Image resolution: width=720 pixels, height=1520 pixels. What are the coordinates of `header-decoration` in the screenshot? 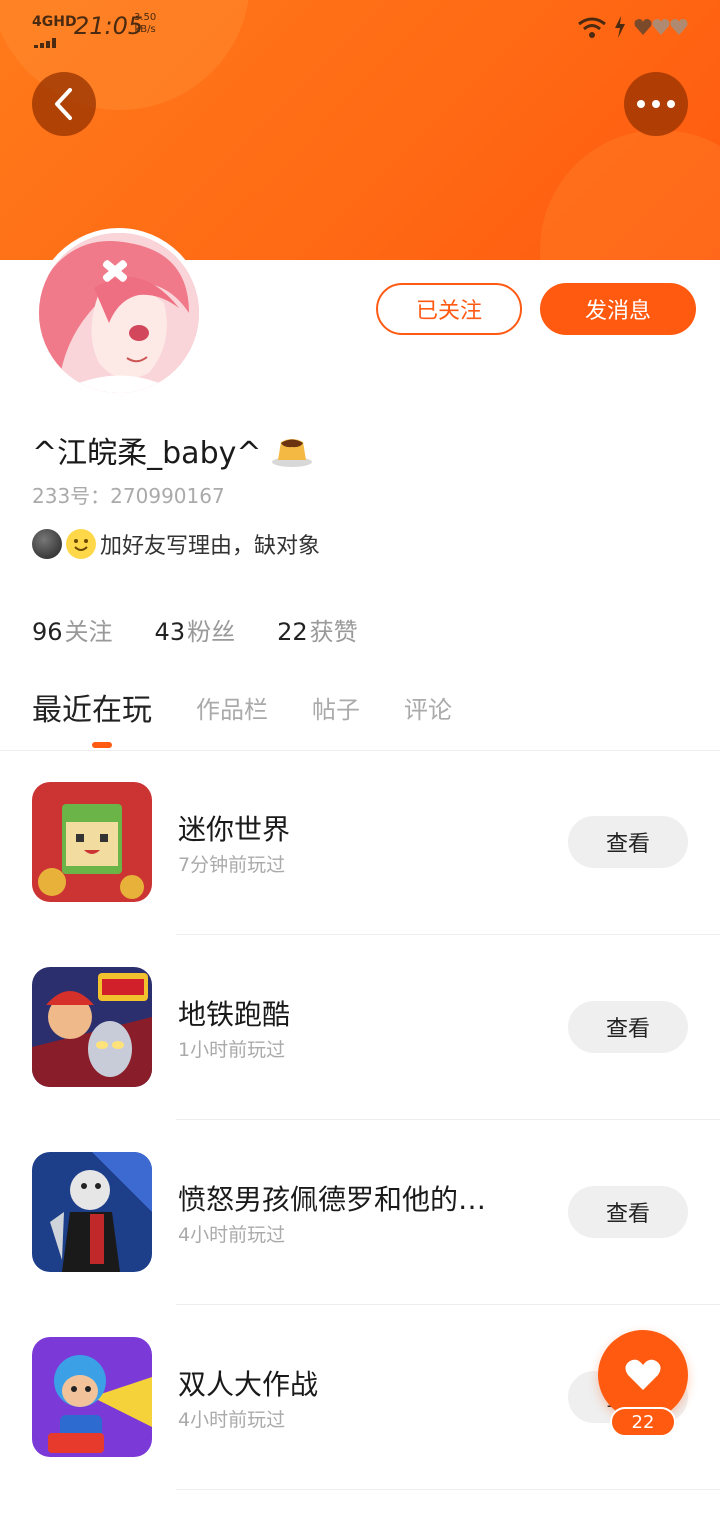 It's located at (630, 195).